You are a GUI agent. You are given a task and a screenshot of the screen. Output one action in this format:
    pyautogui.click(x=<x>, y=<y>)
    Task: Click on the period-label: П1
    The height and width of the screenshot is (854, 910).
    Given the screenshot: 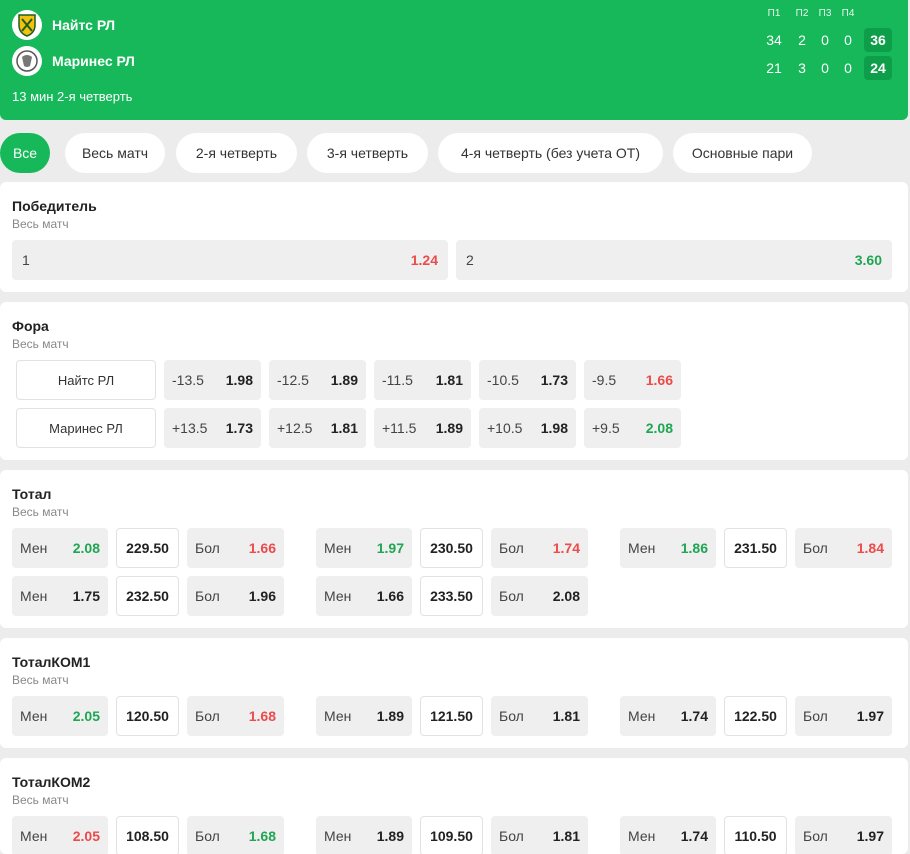 What is the action you would take?
    pyautogui.click(x=774, y=13)
    